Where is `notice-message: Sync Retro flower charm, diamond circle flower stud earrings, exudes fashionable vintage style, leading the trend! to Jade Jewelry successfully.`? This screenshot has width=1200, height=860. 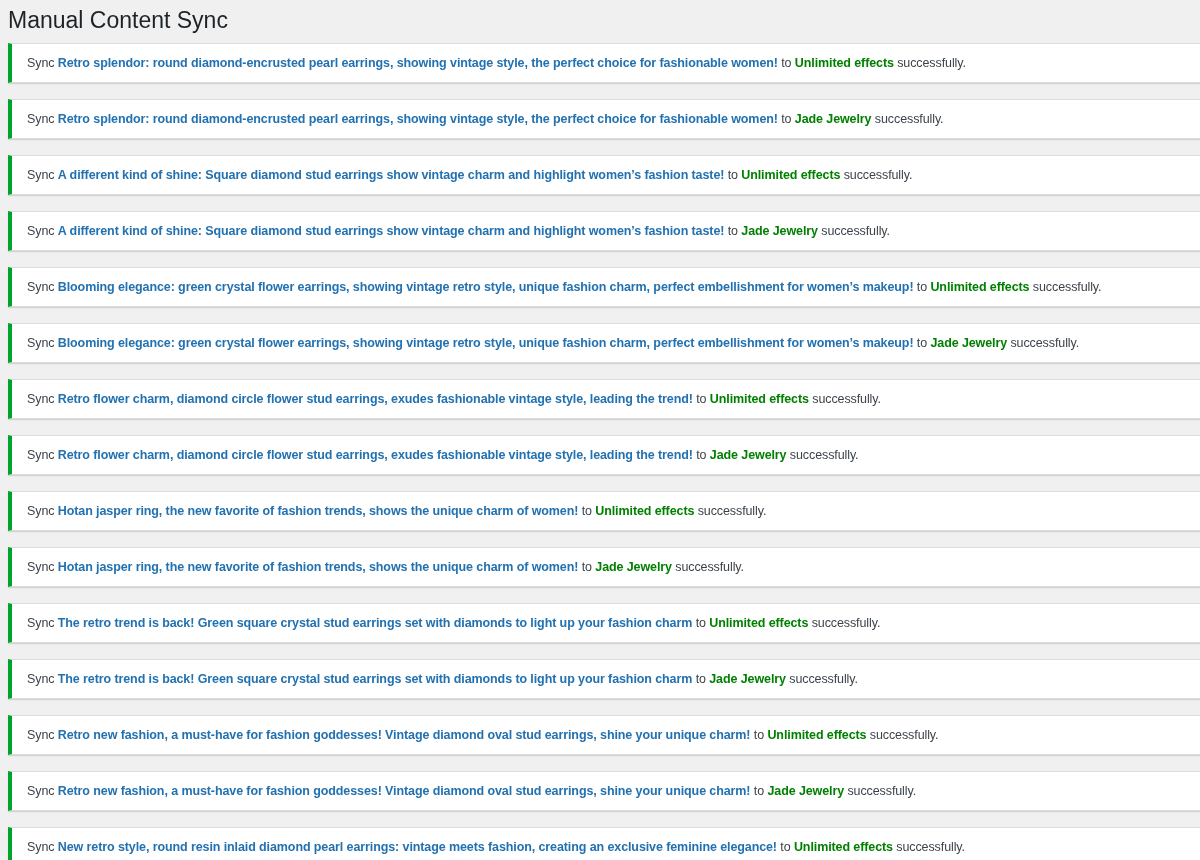 notice-message: Sync Retro flower charm, diamond circle flower stud earrings, exudes fashionable vintage style, leading the trend! to Jade Jewelry successfully. is located at coordinates (443, 455).